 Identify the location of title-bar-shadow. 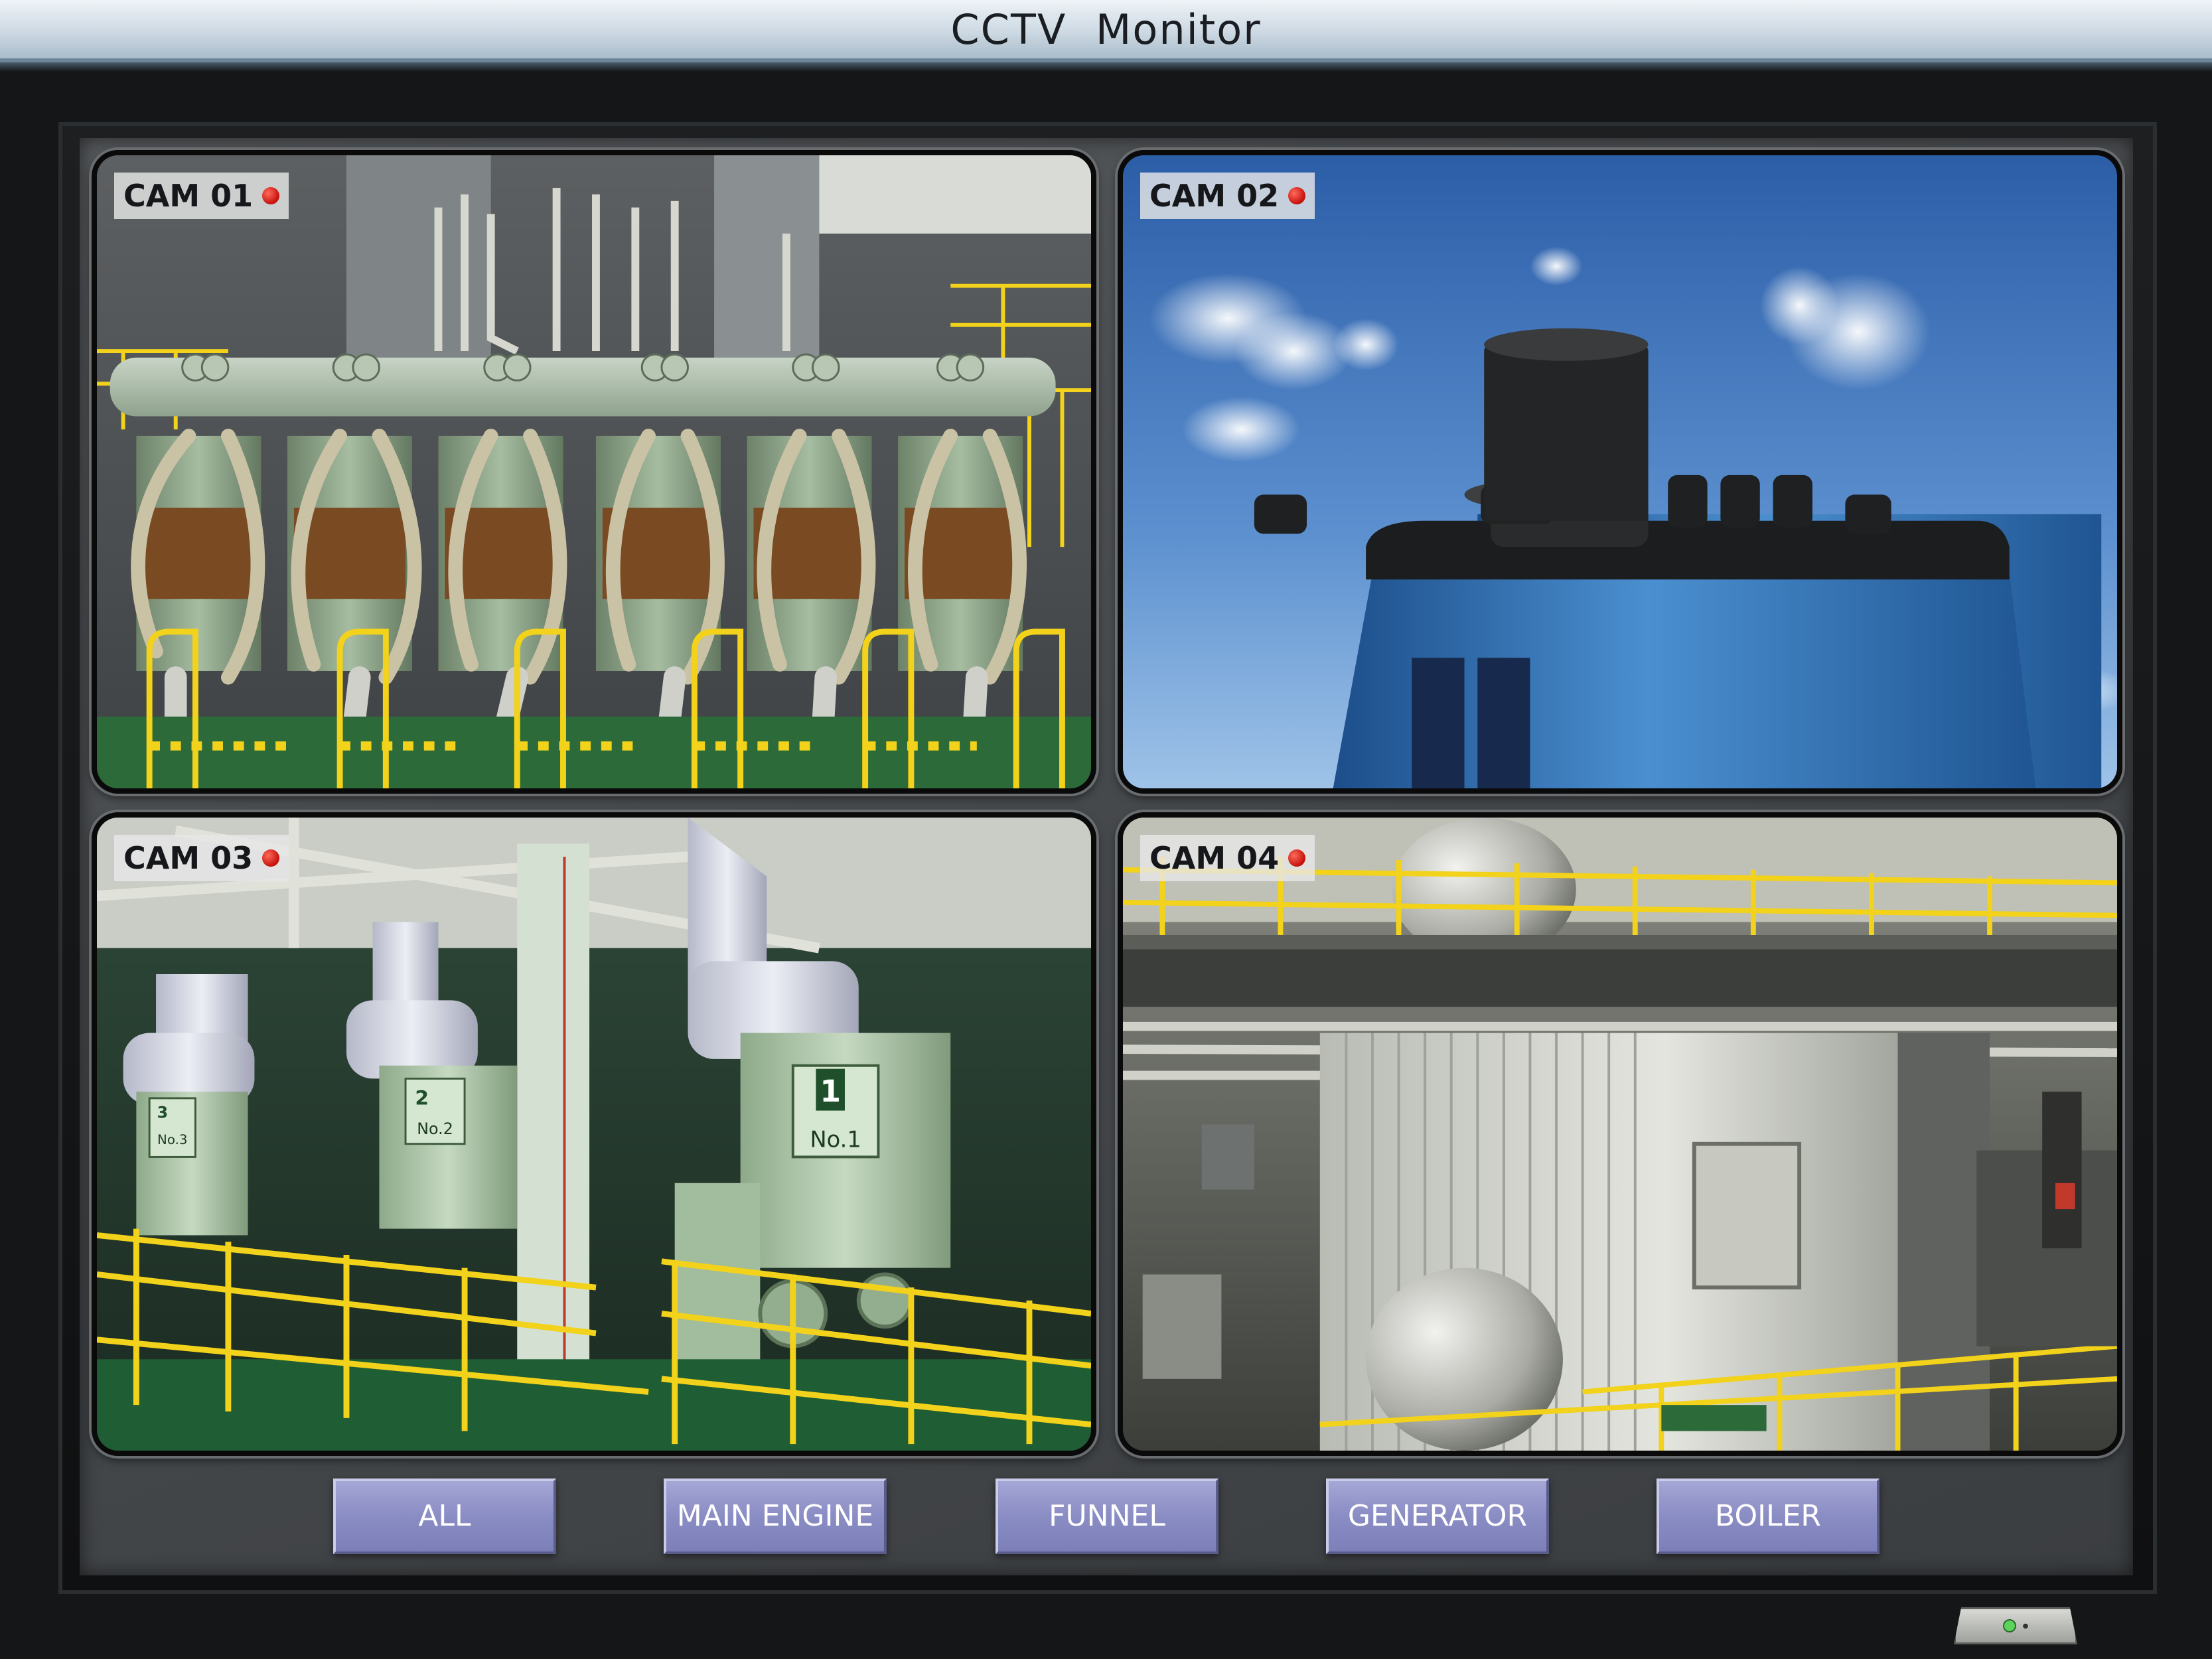
(1106, 67).